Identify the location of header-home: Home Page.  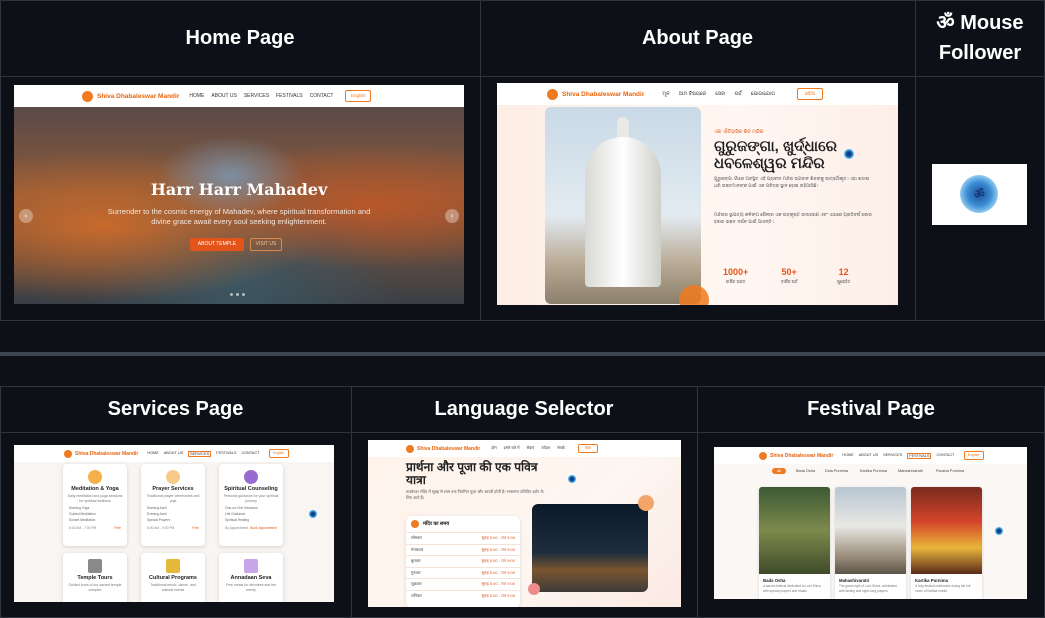
(240, 38).